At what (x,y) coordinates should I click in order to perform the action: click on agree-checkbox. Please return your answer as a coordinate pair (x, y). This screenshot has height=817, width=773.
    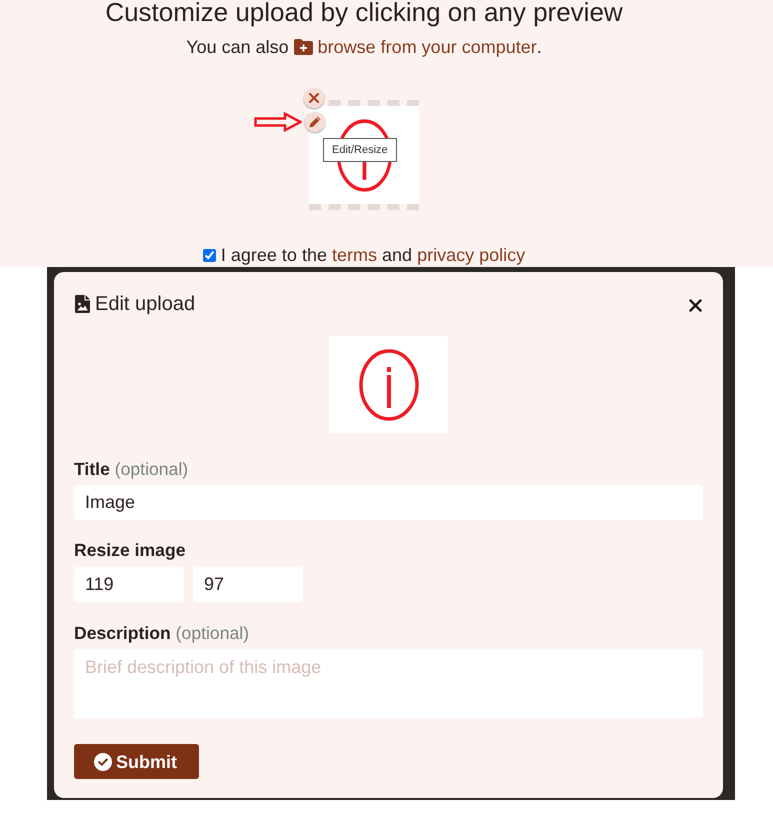
    Looking at the image, I should click on (209, 255).